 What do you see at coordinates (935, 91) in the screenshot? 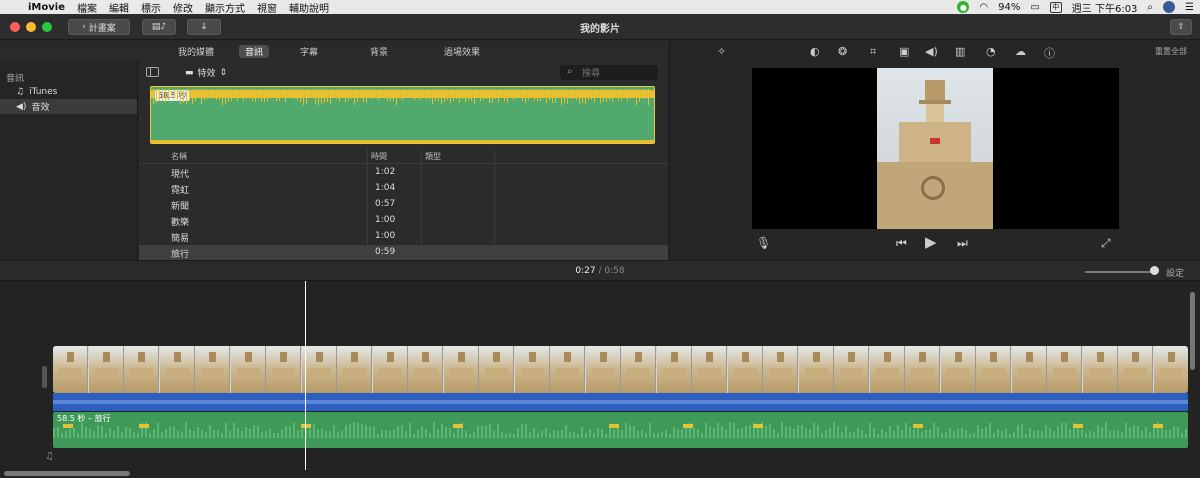
I see `puppet-hat` at bounding box center [935, 91].